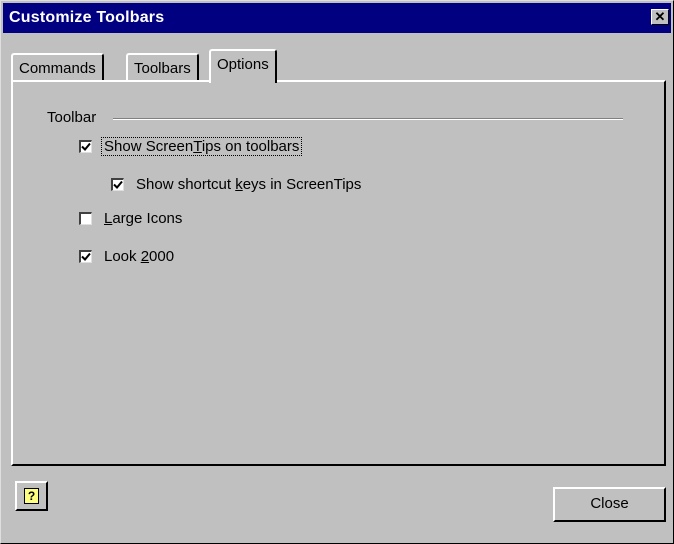 This screenshot has width=674, height=544. I want to click on option-label: Show shortcut keys in ScreenTips, so click(249, 184).